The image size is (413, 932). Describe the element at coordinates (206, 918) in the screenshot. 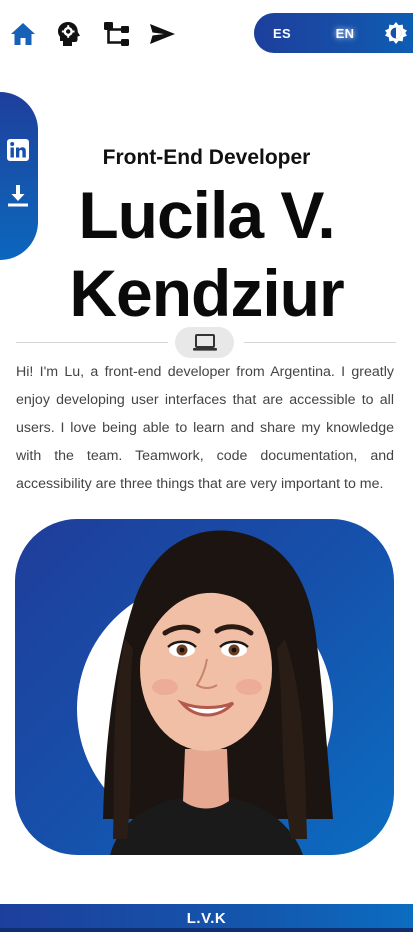

I see `footer-initials: L.V.K` at that location.